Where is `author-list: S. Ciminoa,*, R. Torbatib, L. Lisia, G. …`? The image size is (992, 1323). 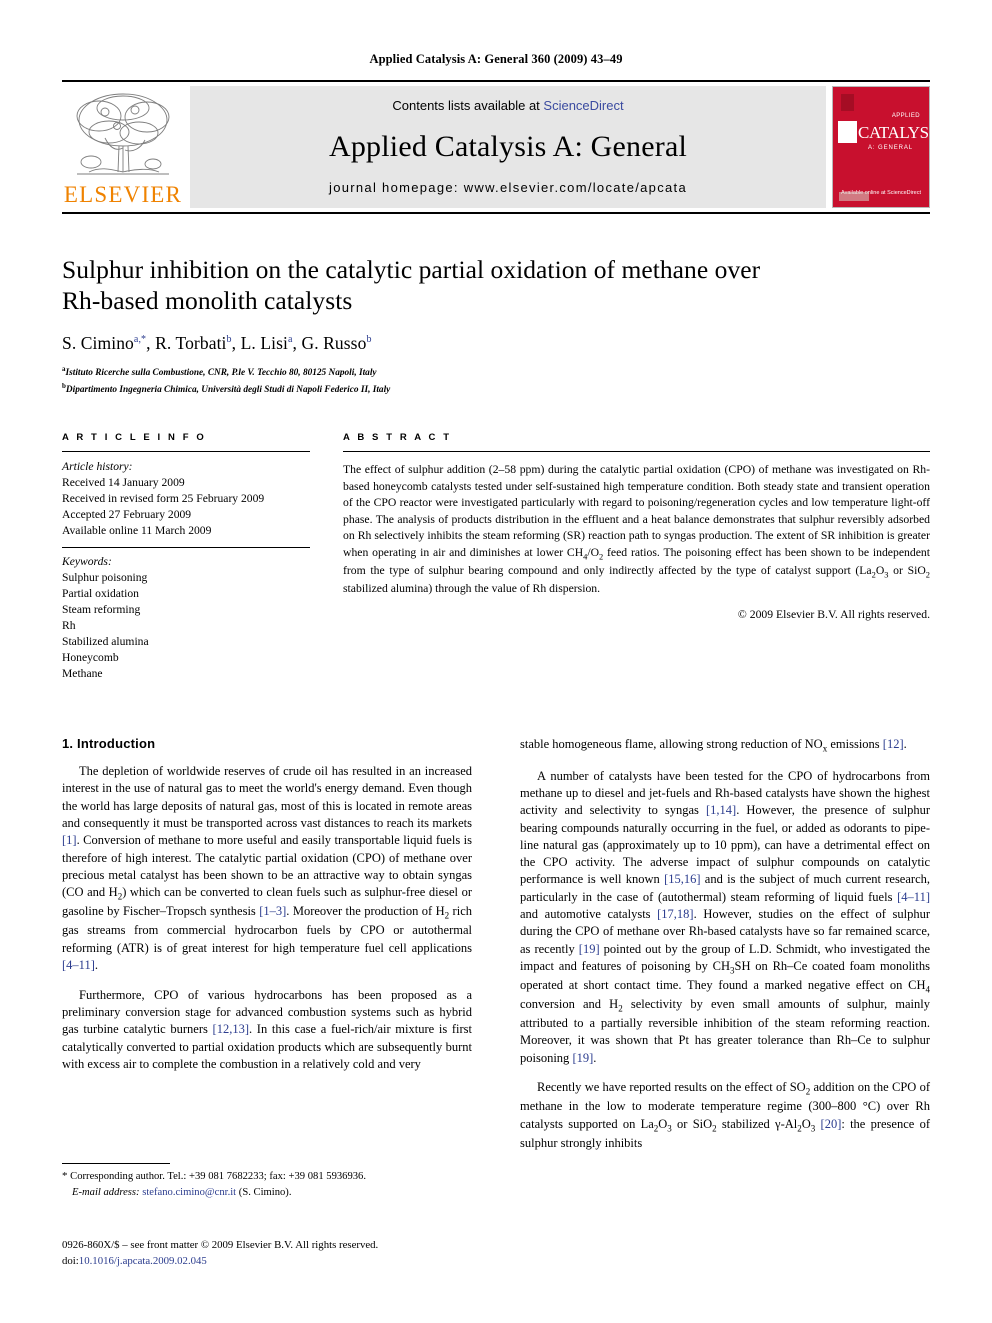
author-list: S. Ciminoa,*, R. Torbatib, L. Lisia, G. … is located at coordinates (217, 343).